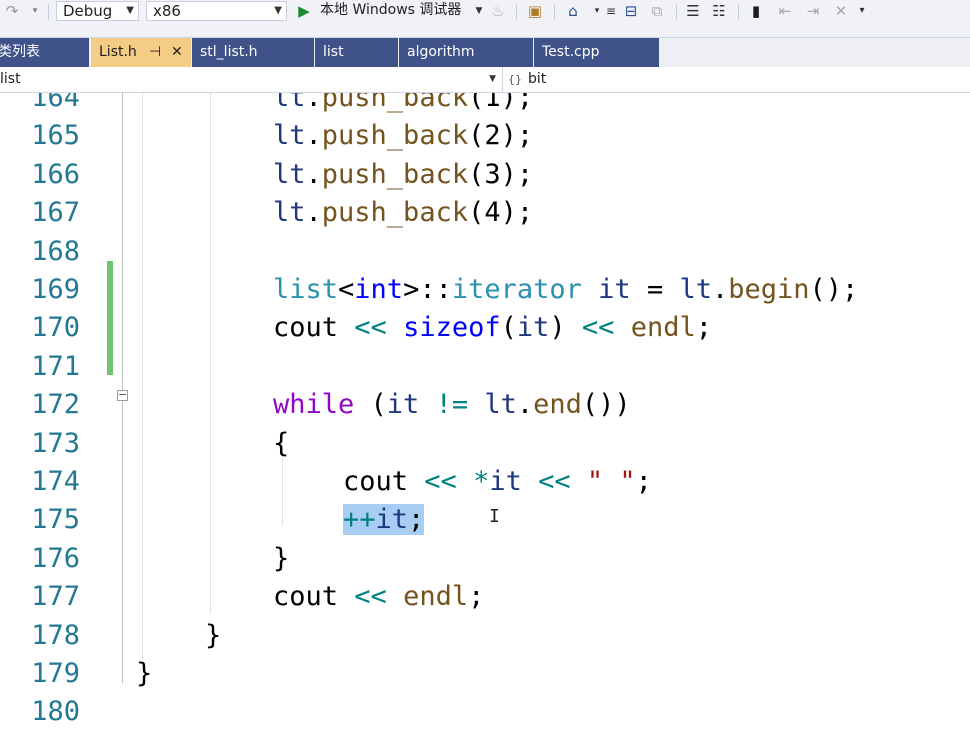  What do you see at coordinates (535, 11) in the screenshot?
I see `find-in-files-icon: ▣` at bounding box center [535, 11].